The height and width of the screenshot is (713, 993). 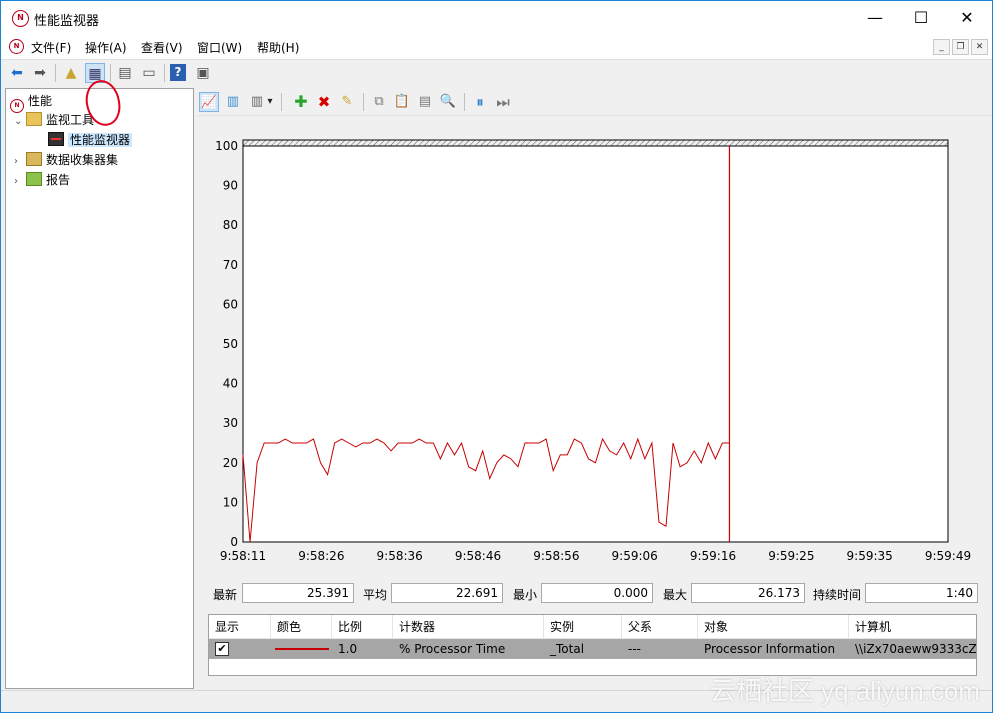 I want to click on x-tick-label: 9:58:36, so click(x=400, y=556).